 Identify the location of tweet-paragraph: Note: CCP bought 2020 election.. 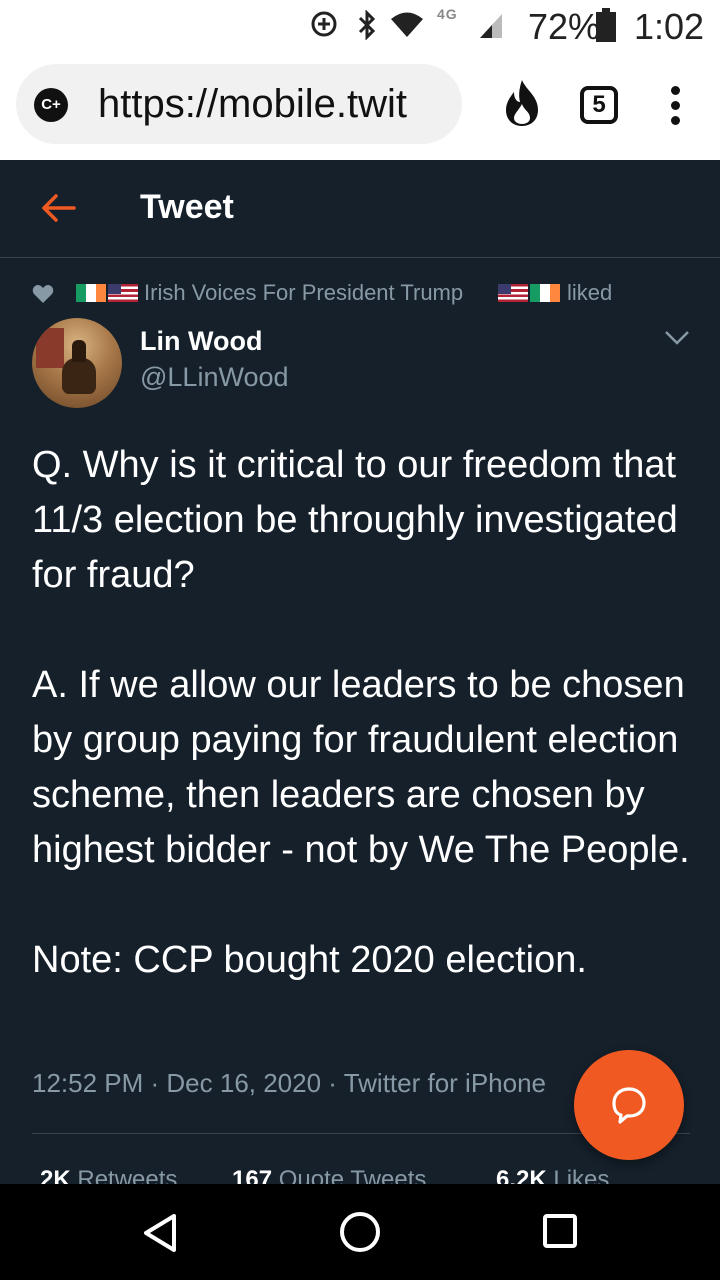
(309, 960).